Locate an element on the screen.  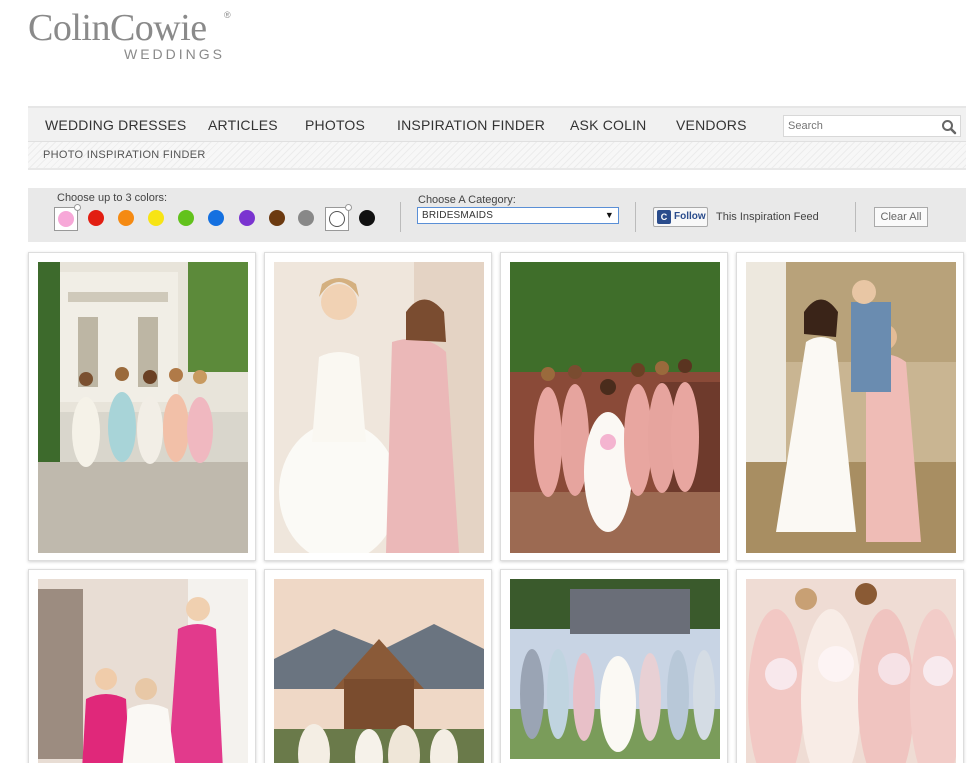
follow-feed-text: This Inspiration Feed is located at coordinates (767, 217).